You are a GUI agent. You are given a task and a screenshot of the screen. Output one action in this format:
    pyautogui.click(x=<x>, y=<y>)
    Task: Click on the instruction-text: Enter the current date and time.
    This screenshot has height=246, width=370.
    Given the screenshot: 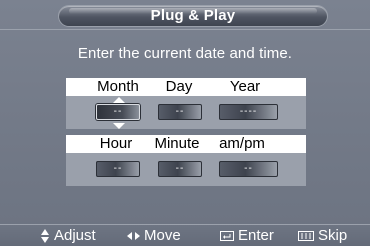 What is the action you would take?
    pyautogui.click(x=185, y=53)
    